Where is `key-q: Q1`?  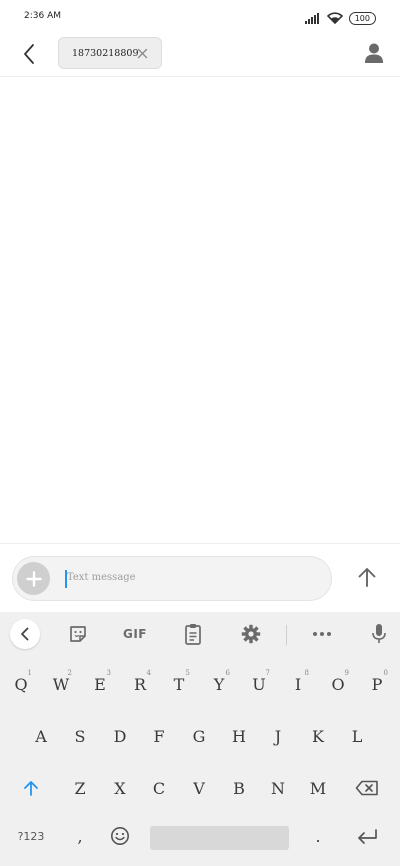
key-q: Q1 is located at coordinates (21, 684).